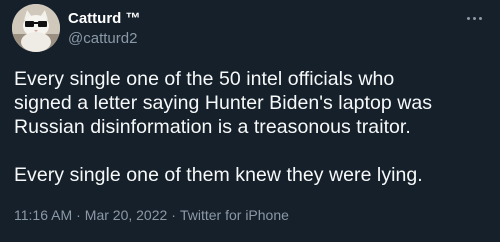  What do you see at coordinates (234, 215) in the screenshot?
I see `tweet-source: Twitter for iPhone` at bounding box center [234, 215].